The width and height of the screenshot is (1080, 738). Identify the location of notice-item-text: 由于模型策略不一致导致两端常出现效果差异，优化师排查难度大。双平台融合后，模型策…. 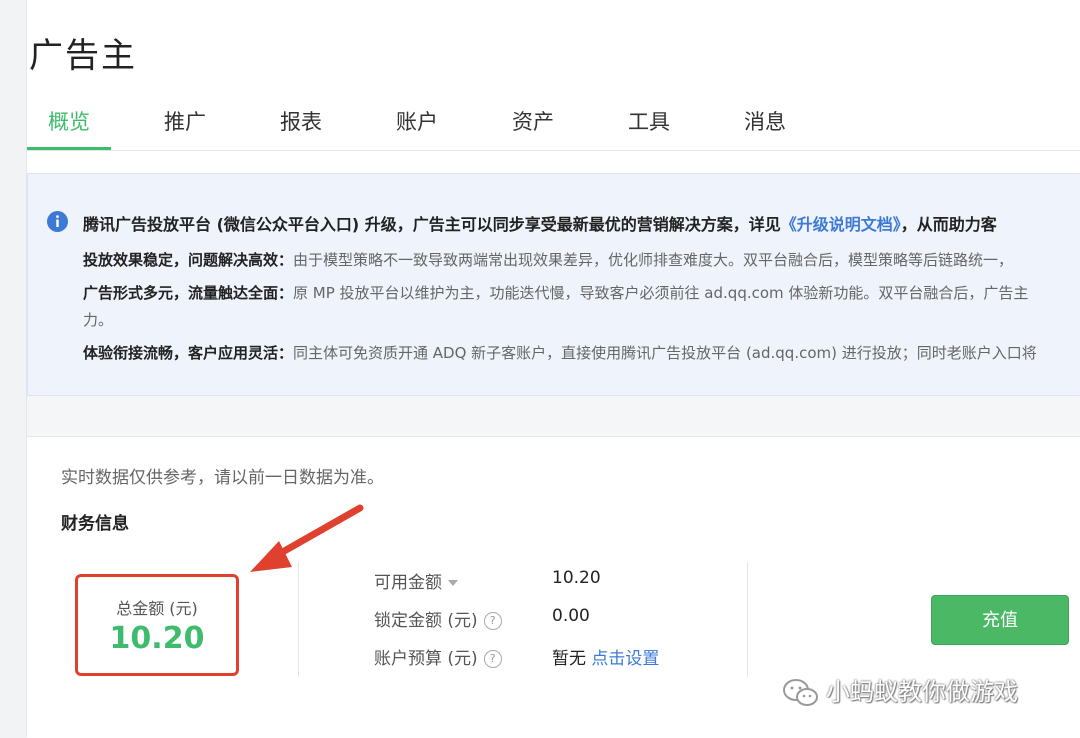
(653, 260).